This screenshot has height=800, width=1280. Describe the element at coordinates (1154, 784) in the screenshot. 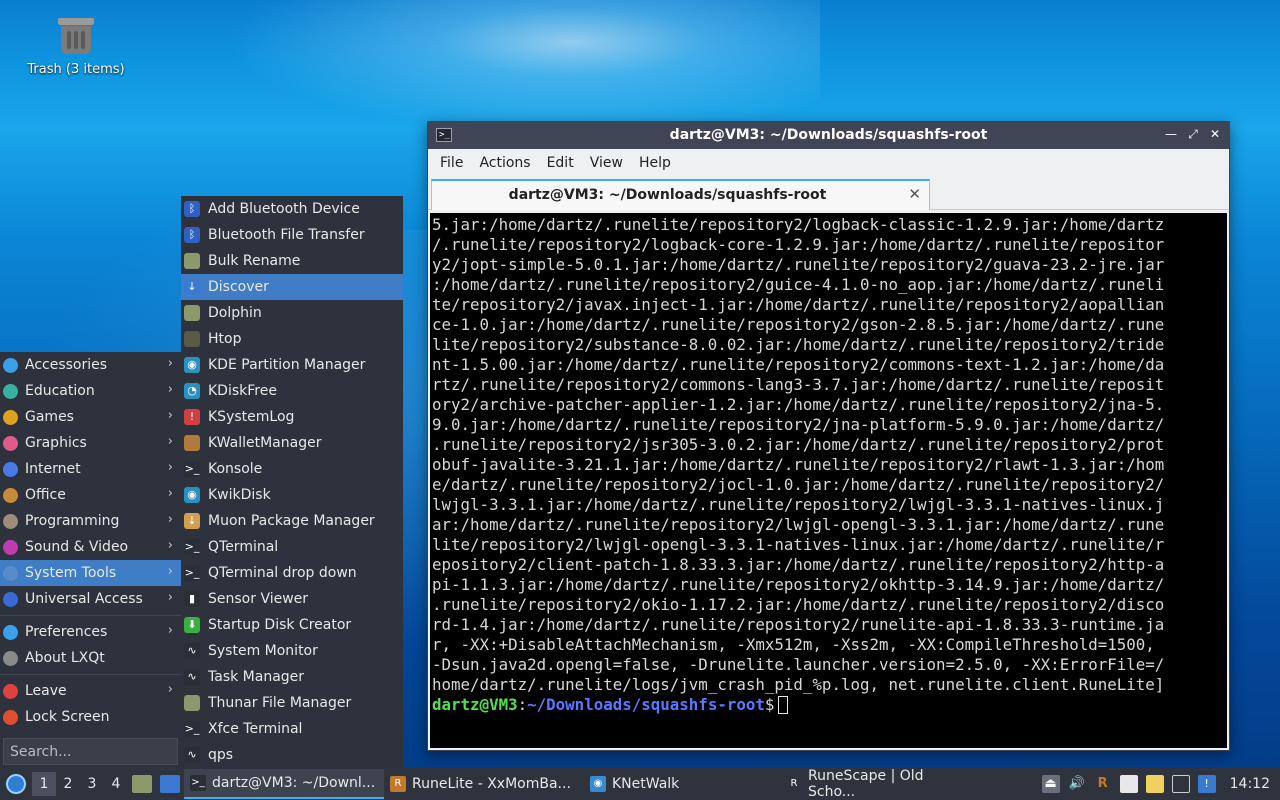

I see `notes-icon` at that location.